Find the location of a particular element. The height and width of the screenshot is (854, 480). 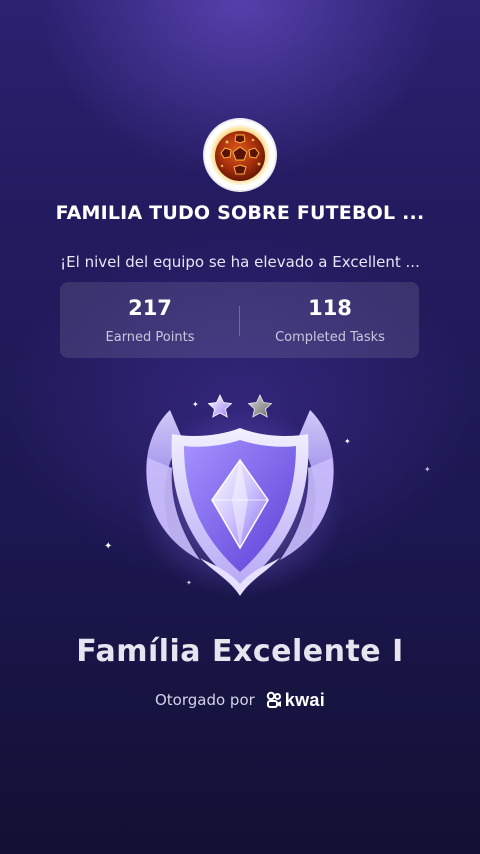

team-avatar is located at coordinates (240, 155).